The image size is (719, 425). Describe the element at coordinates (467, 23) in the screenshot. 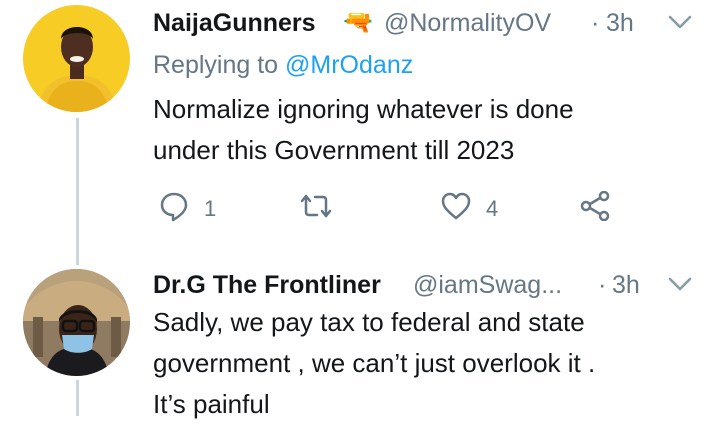

I see `tweet-handle: @NormalityOV` at that location.